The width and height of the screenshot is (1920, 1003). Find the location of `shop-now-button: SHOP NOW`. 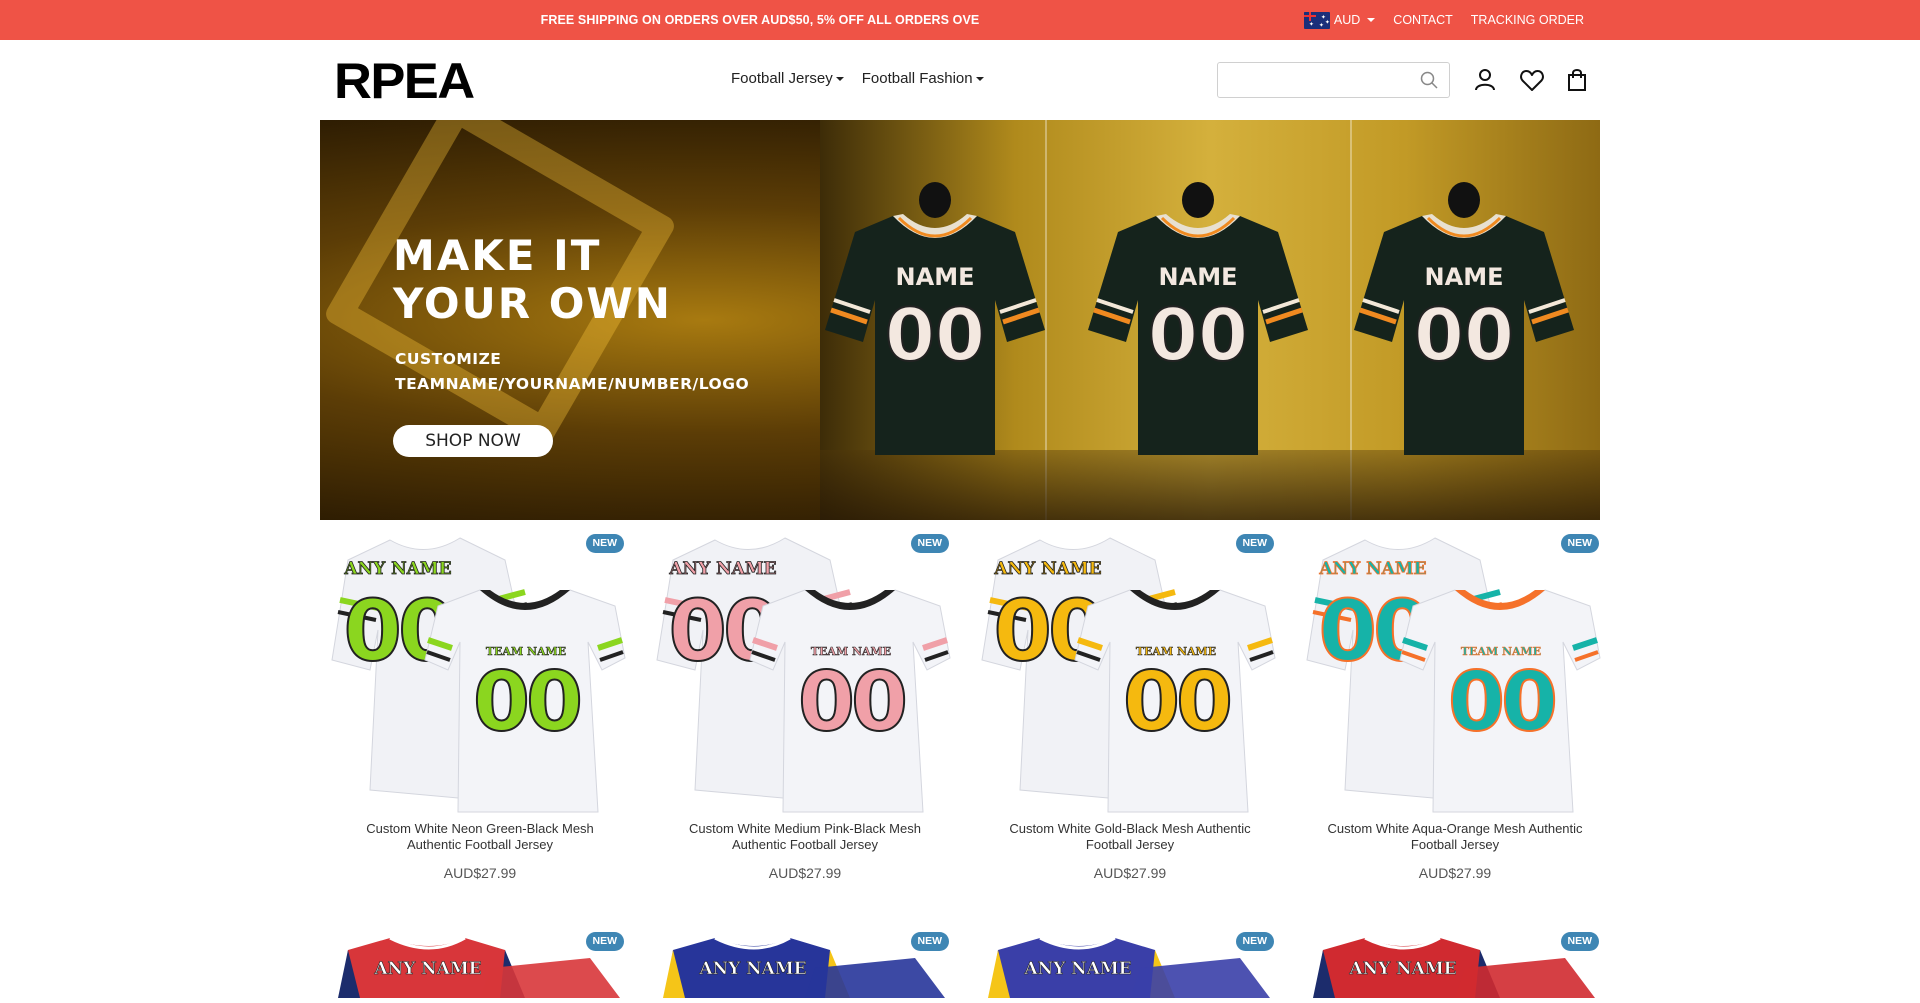

shop-now-button: SHOP NOW is located at coordinates (473, 441).